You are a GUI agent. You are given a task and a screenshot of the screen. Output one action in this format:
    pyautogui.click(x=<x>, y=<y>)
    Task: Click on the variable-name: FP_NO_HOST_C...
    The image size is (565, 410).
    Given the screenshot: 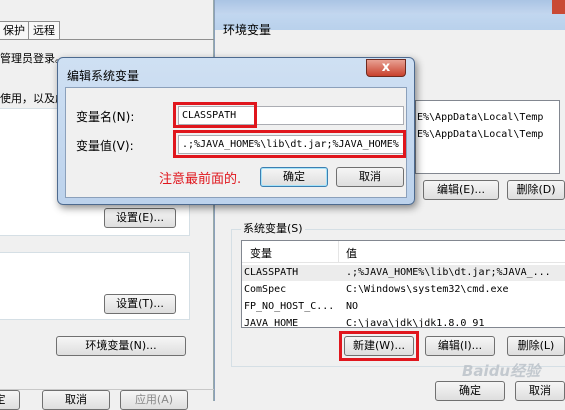 What is the action you would take?
    pyautogui.click(x=289, y=306)
    